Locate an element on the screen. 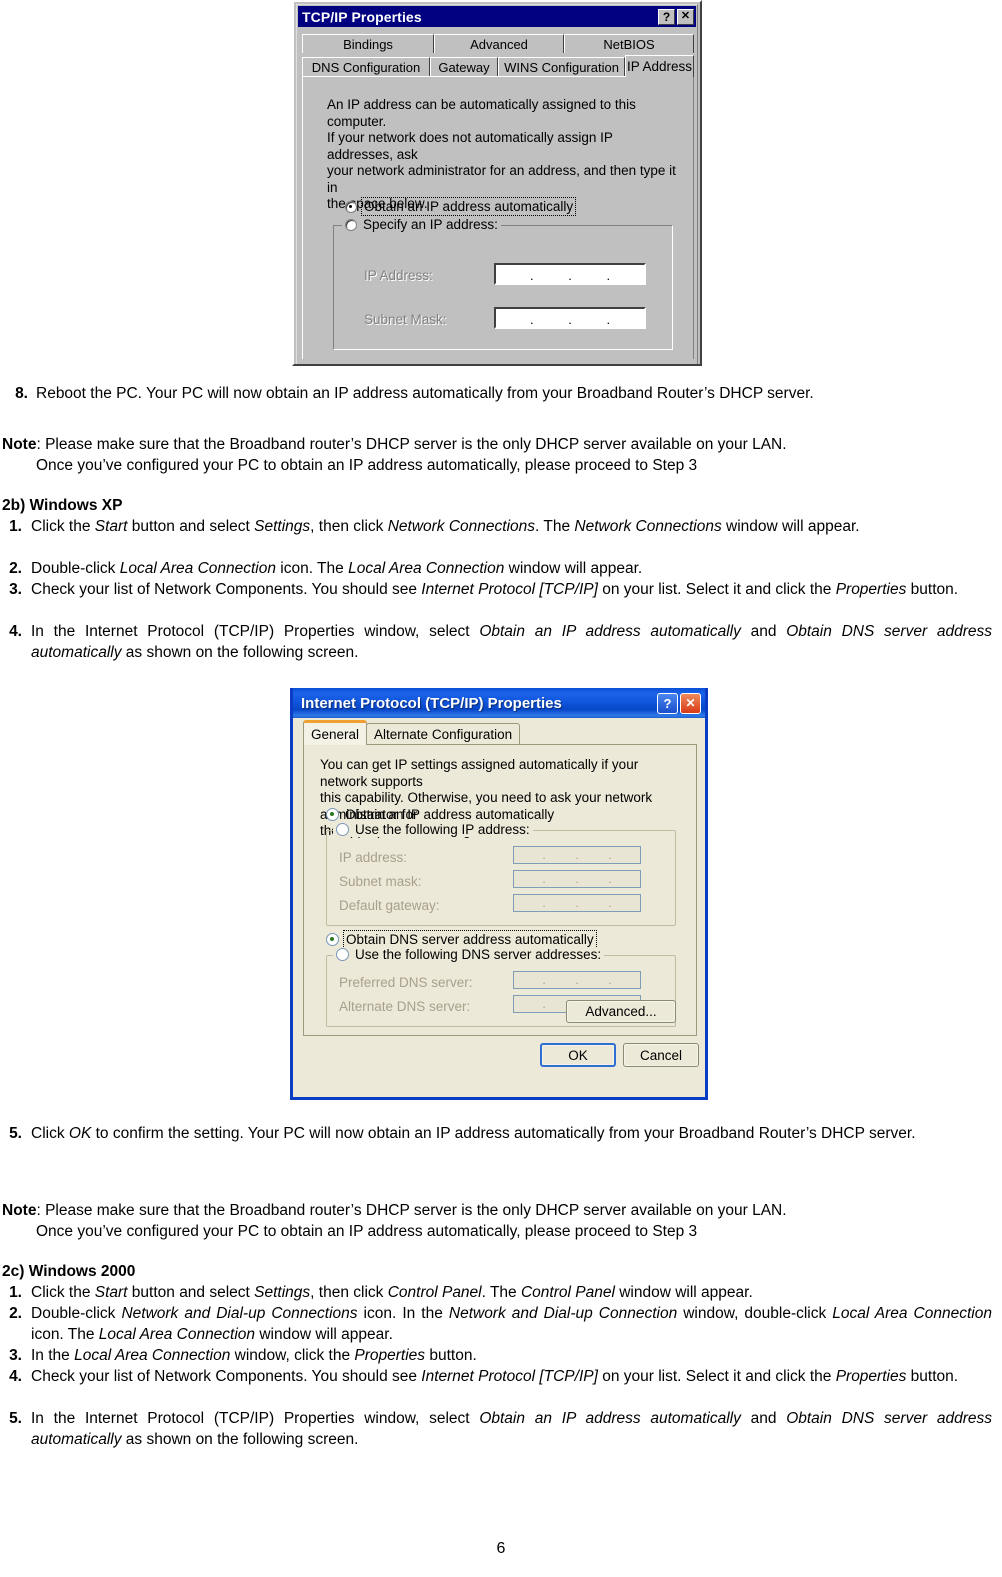  tab-advanced: Advanced is located at coordinates (499, 43).